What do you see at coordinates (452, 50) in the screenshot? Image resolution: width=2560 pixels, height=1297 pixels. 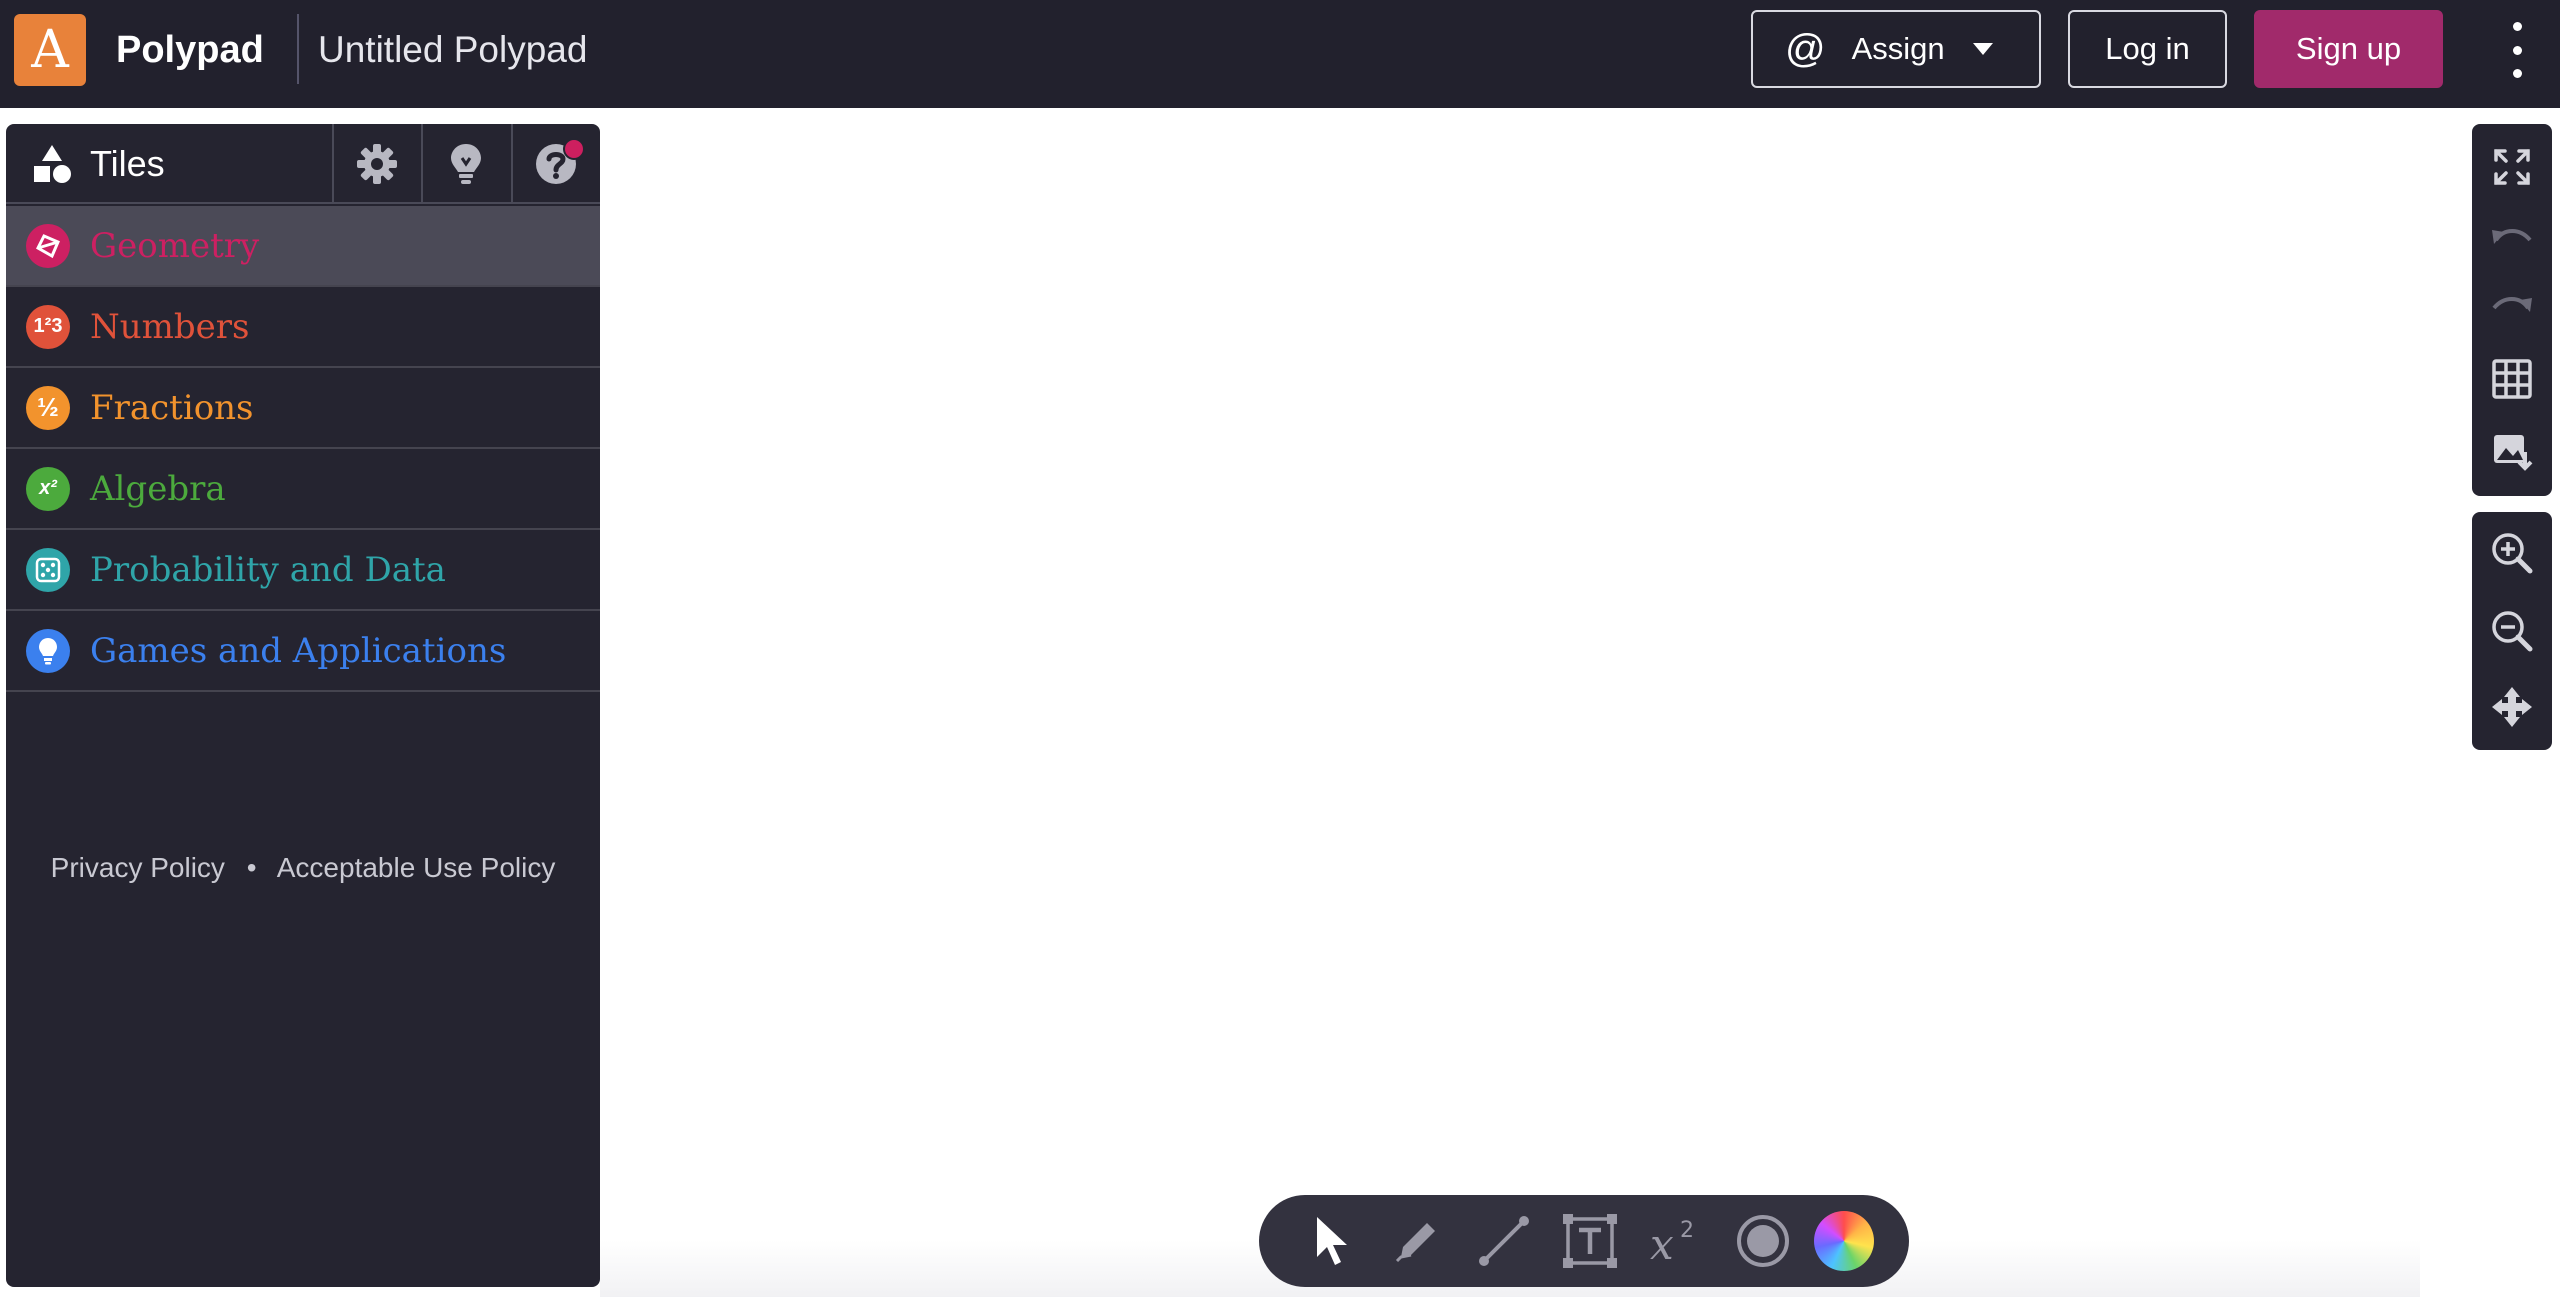 I see `document-title: Untitled Polypad` at bounding box center [452, 50].